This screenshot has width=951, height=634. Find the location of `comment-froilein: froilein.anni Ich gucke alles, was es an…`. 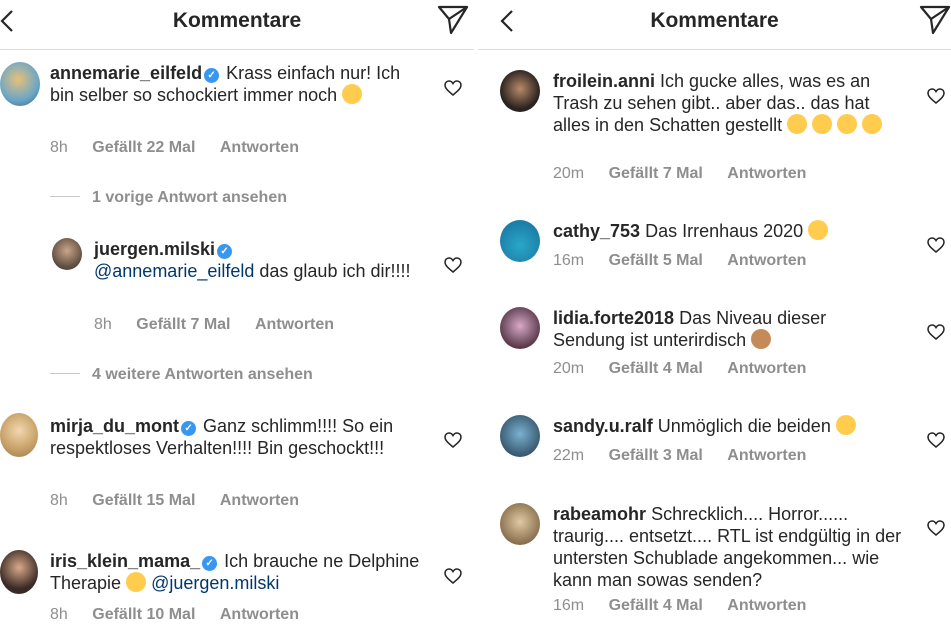

comment-froilein: froilein.anni Ich gucke alles, was es an… is located at coordinates (728, 103).